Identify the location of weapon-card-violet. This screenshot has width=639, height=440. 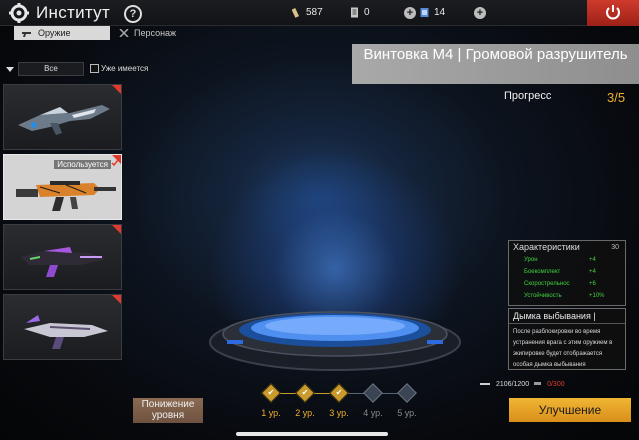
(62, 327).